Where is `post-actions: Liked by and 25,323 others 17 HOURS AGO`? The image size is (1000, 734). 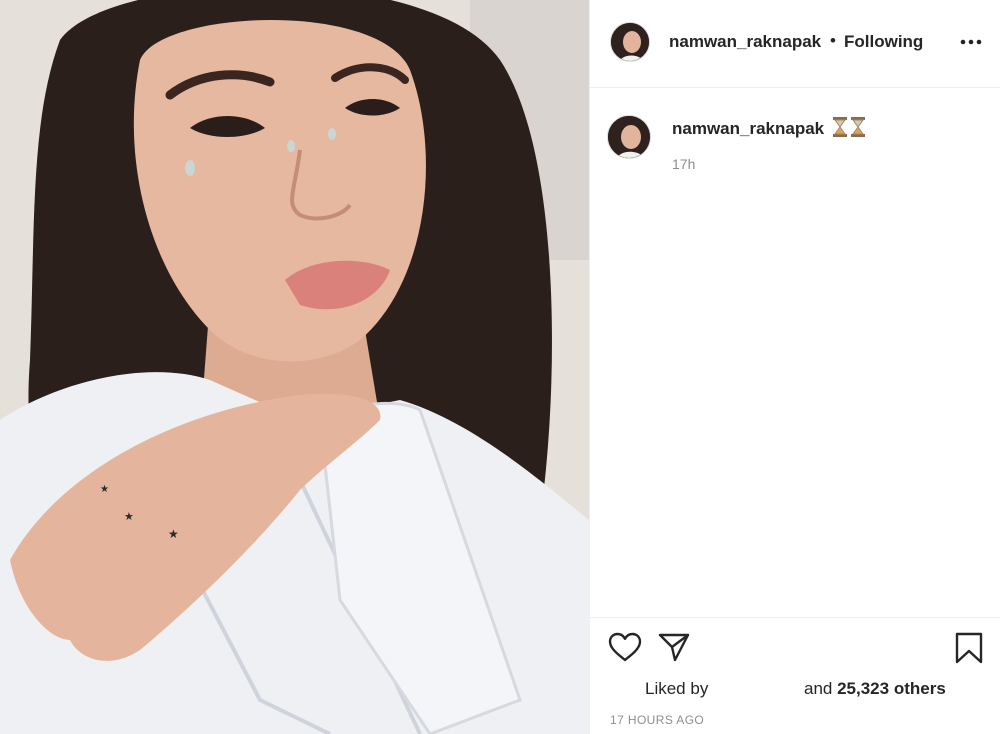 post-actions: Liked by and 25,323 others 17 HOURS AGO is located at coordinates (795, 675).